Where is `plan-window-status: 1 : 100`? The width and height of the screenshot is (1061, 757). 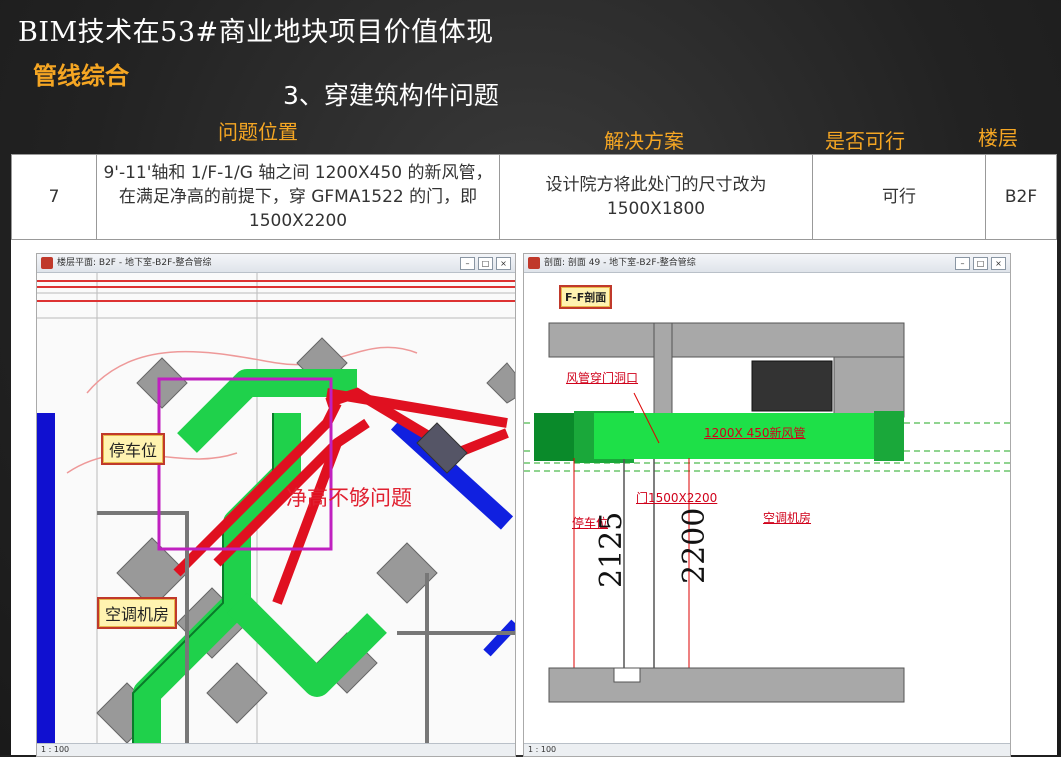
plan-window-status: 1 : 100 is located at coordinates (276, 749).